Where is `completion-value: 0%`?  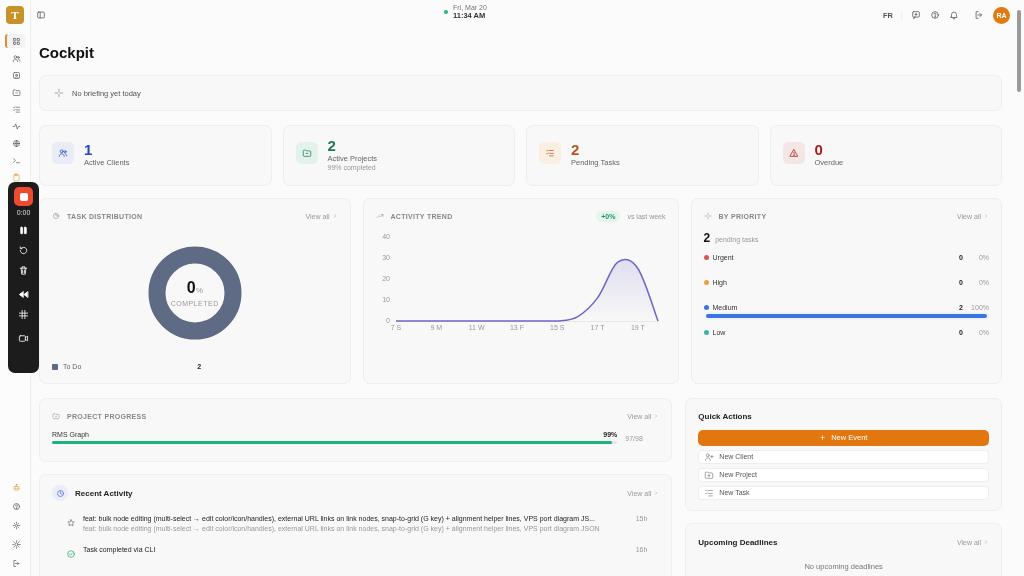 completion-value: 0% is located at coordinates (194, 288).